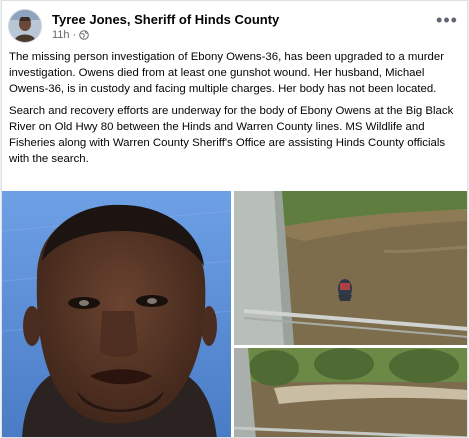 The width and height of the screenshot is (469, 438). Describe the element at coordinates (84, 35) in the screenshot. I see `globe-icon` at that location.